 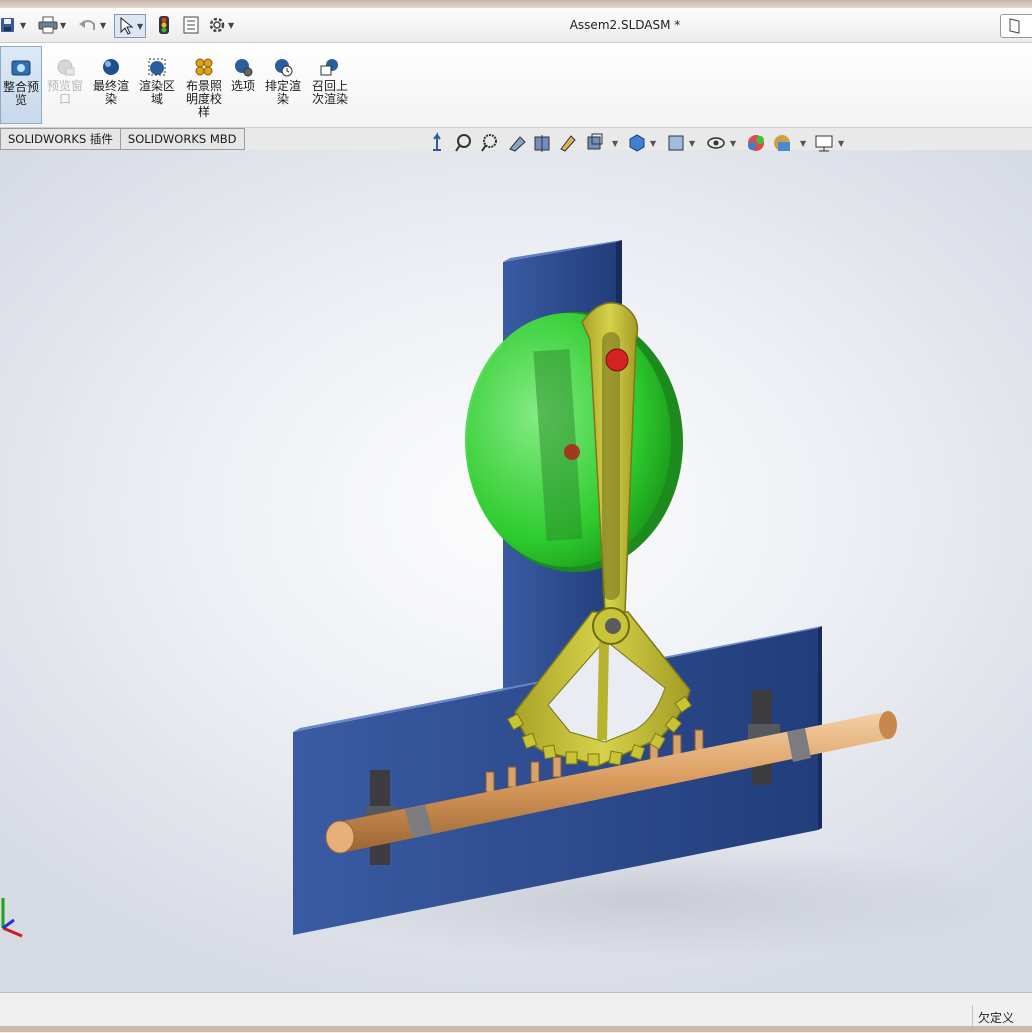 I want to click on integrated-preview-button: 整合预 览, so click(x=21, y=85).